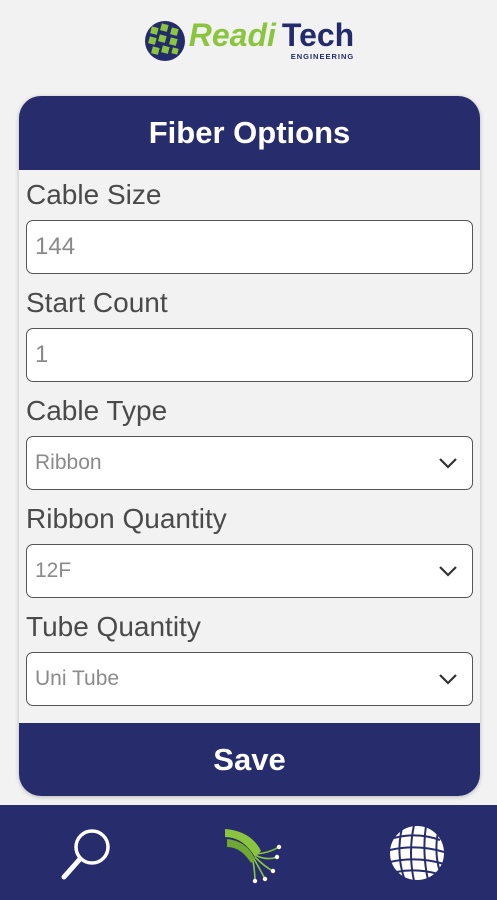  I want to click on nav-fiber-button, so click(253, 853).